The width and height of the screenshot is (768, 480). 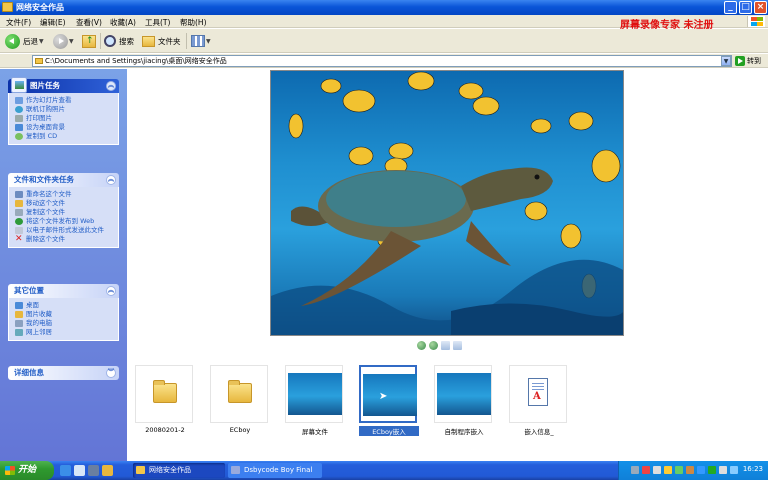 What do you see at coordinates (64, 127) in the screenshot?
I see `task-set-background: 设为桌面背景` at bounding box center [64, 127].